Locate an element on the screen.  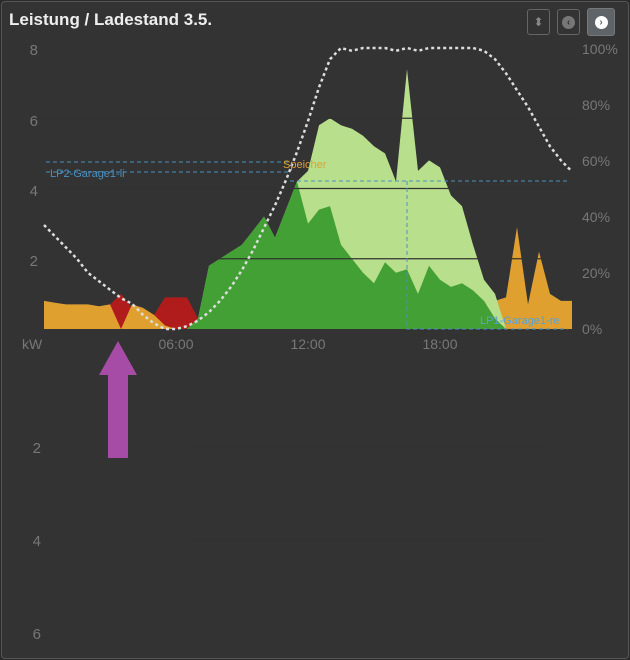
chevron-left-icon: ‹ is located at coordinates (568, 22).